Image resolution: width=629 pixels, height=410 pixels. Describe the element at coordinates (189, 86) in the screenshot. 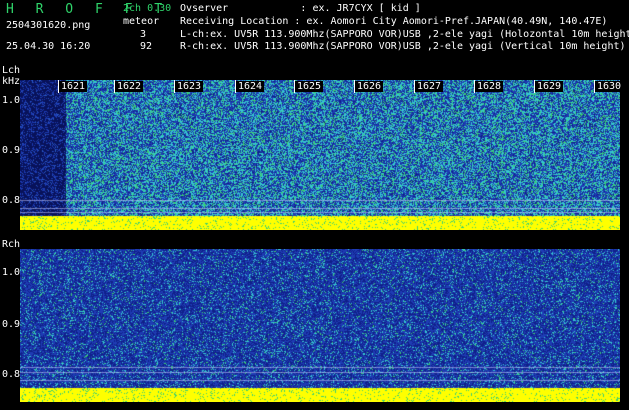

I see `time-label-1623: 1623` at that location.